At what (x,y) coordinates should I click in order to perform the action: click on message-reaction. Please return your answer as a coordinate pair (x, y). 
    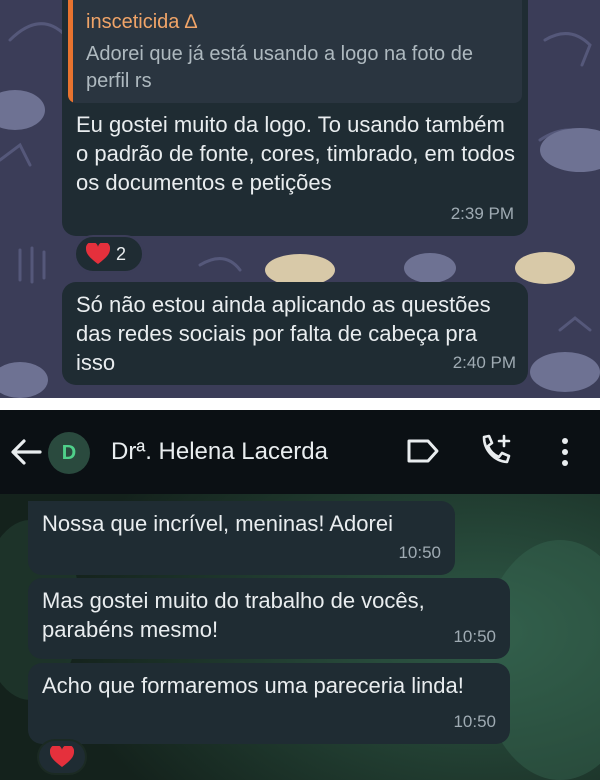
    Looking at the image, I should click on (62, 757).